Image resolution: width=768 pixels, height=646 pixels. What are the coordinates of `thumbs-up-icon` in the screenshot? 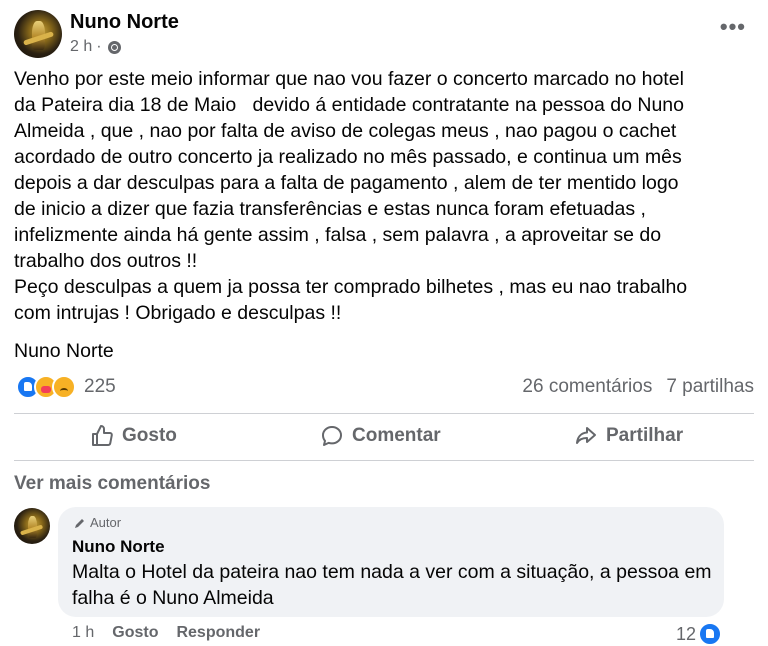 It's located at (102, 435).